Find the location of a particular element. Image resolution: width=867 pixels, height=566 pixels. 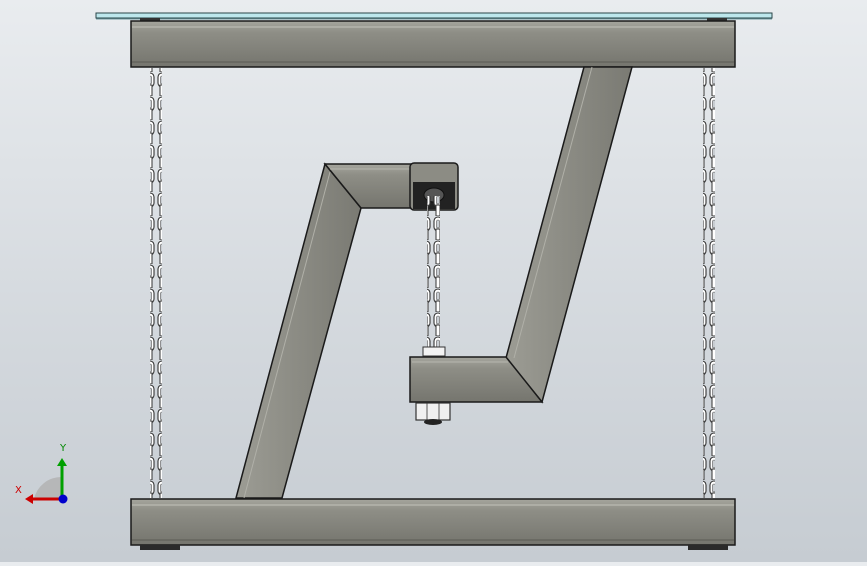

left-diagonal-strut is located at coordinates (298, 330).